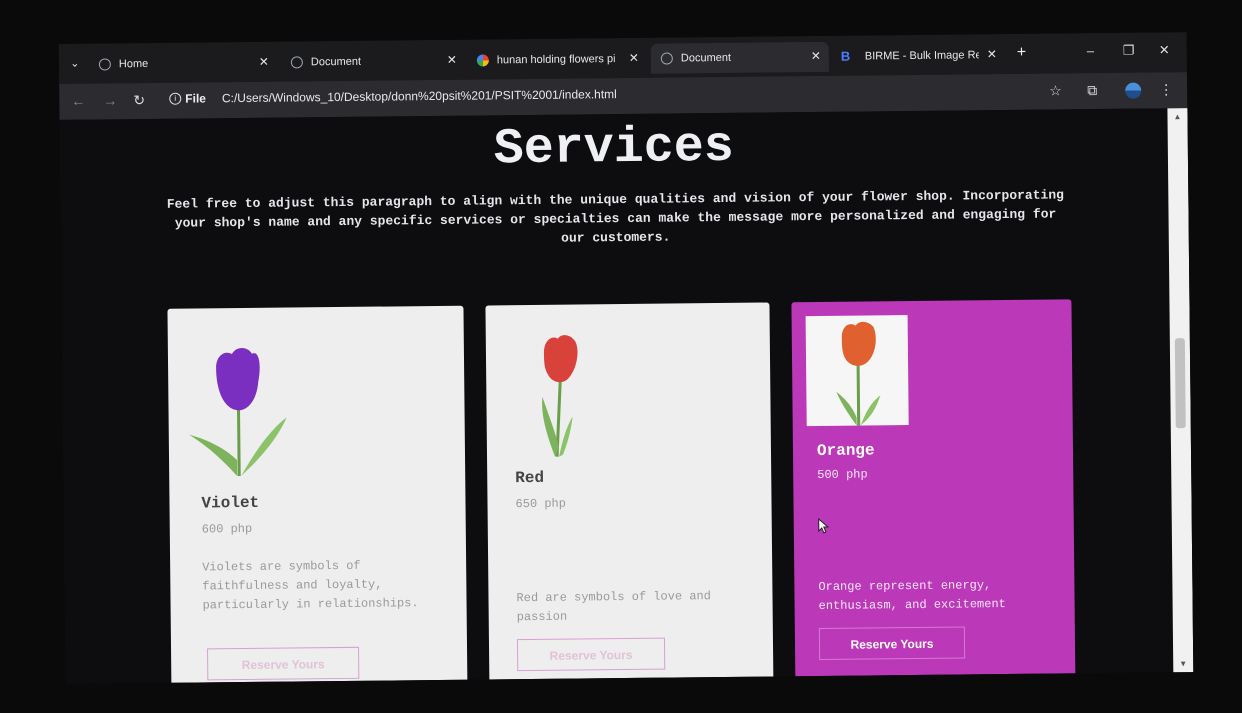 This screenshot has height=713, width=1242. I want to click on orange-tulip-image, so click(858, 373).